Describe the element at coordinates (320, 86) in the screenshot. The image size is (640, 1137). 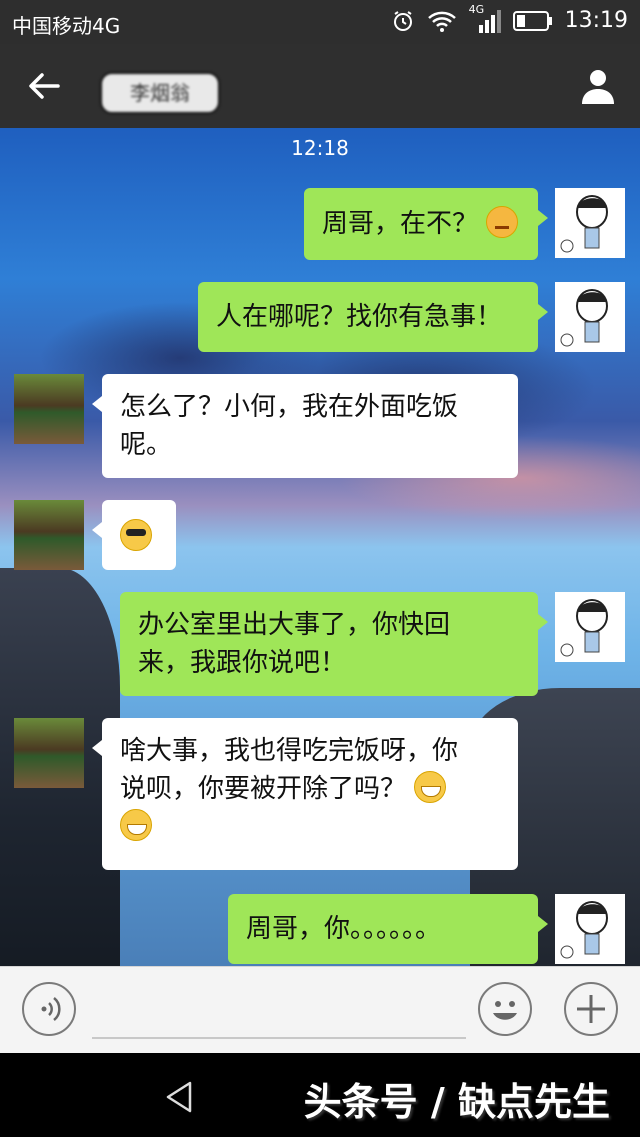
I see `chat-header: 李烟翁` at that location.